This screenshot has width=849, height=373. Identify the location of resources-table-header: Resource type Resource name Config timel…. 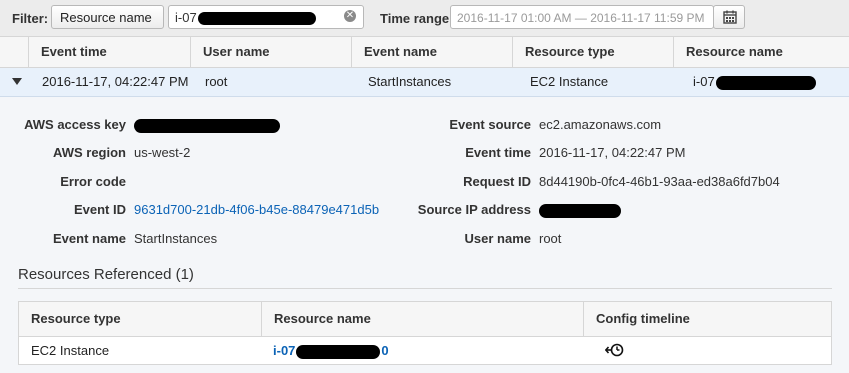
(425, 319).